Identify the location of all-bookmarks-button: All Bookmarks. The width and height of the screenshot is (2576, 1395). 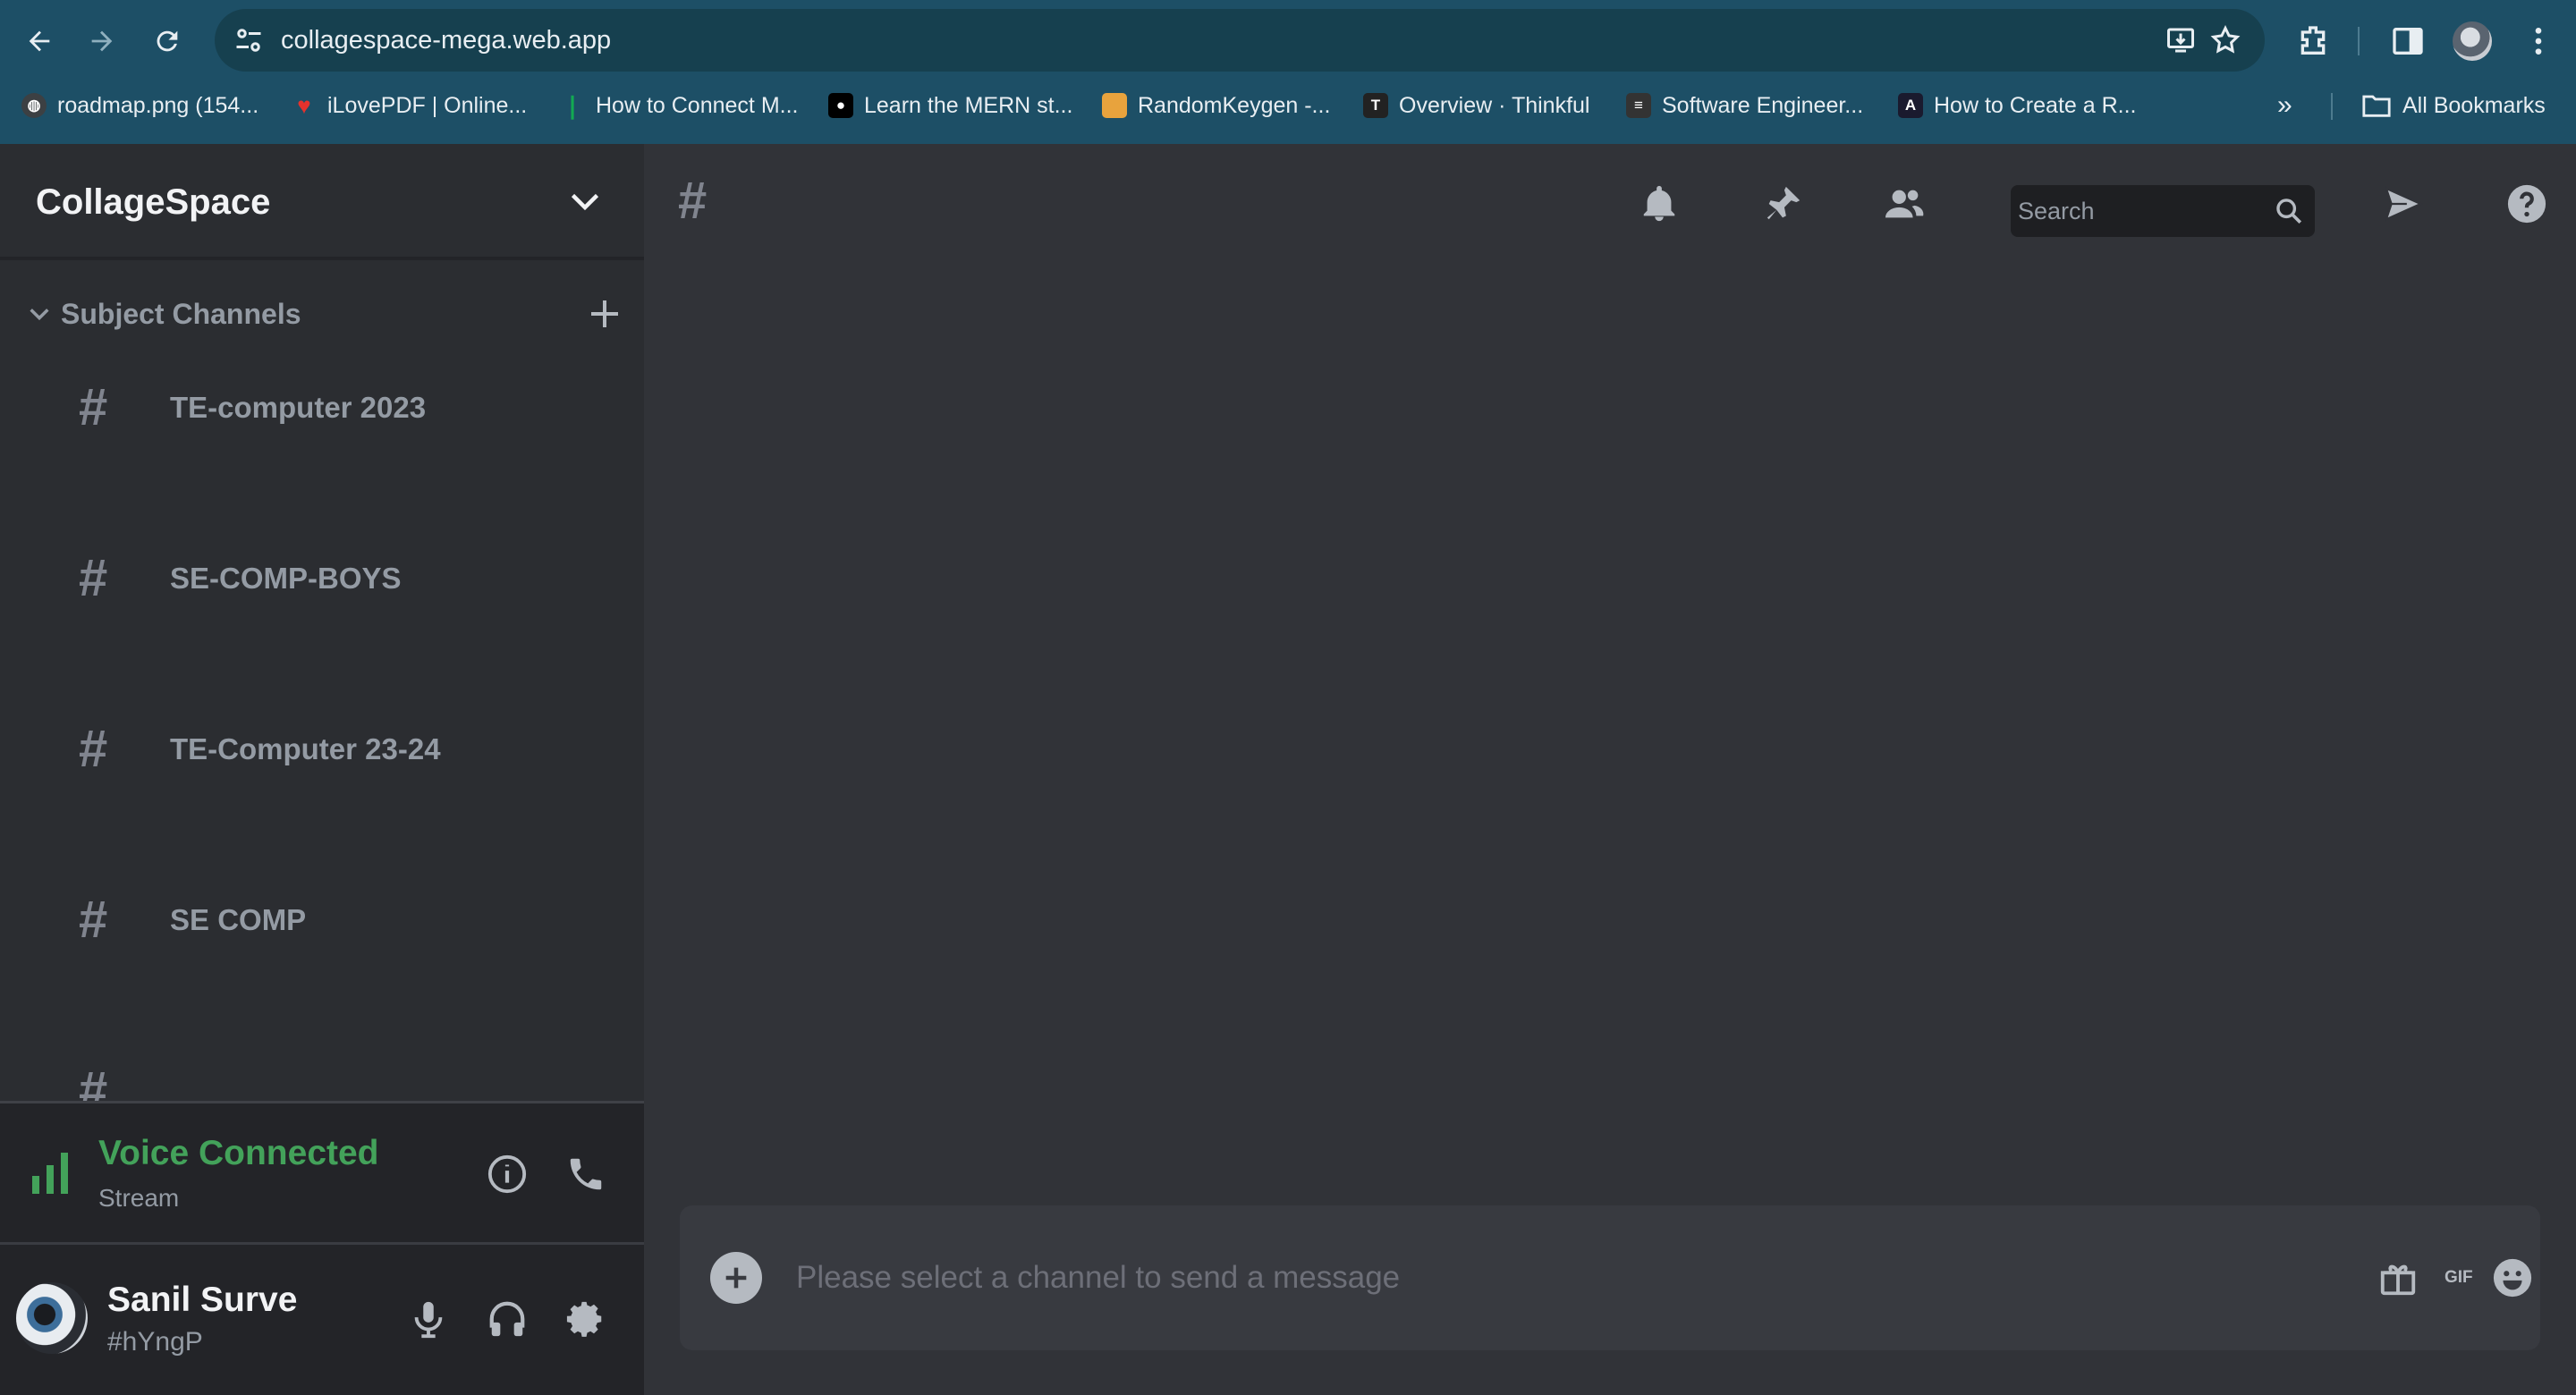
(2453, 105).